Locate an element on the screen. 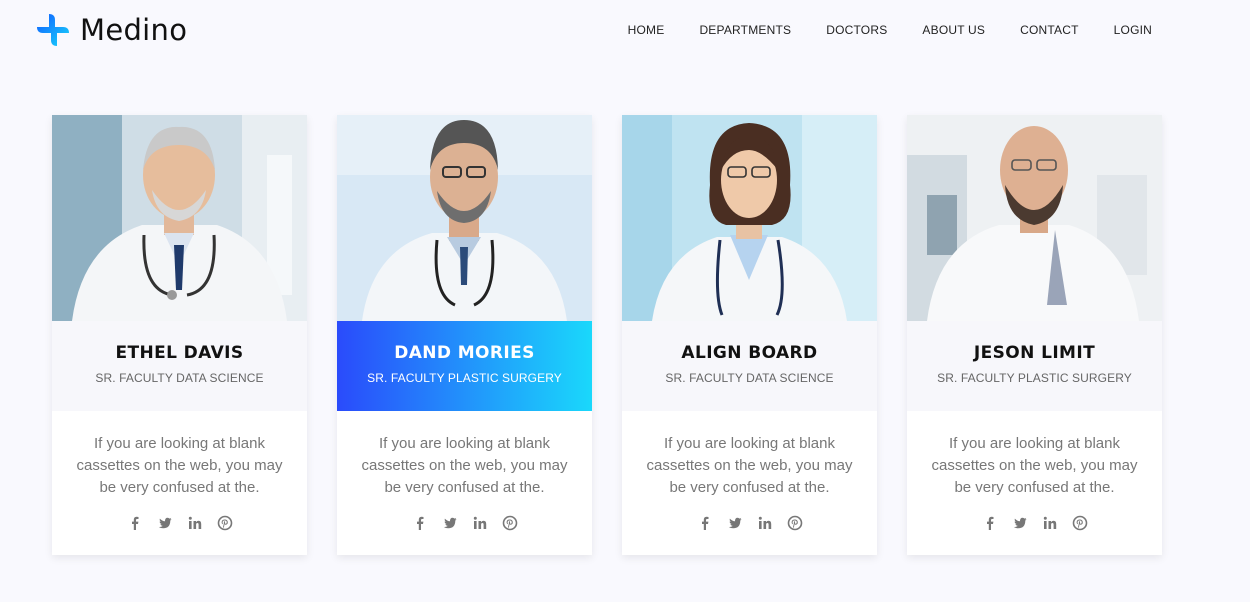 This screenshot has height=602, width=1250. doctor-info: JESON LIMIT SR. FACULTY PLASTIC SURGERY is located at coordinates (1034, 366).